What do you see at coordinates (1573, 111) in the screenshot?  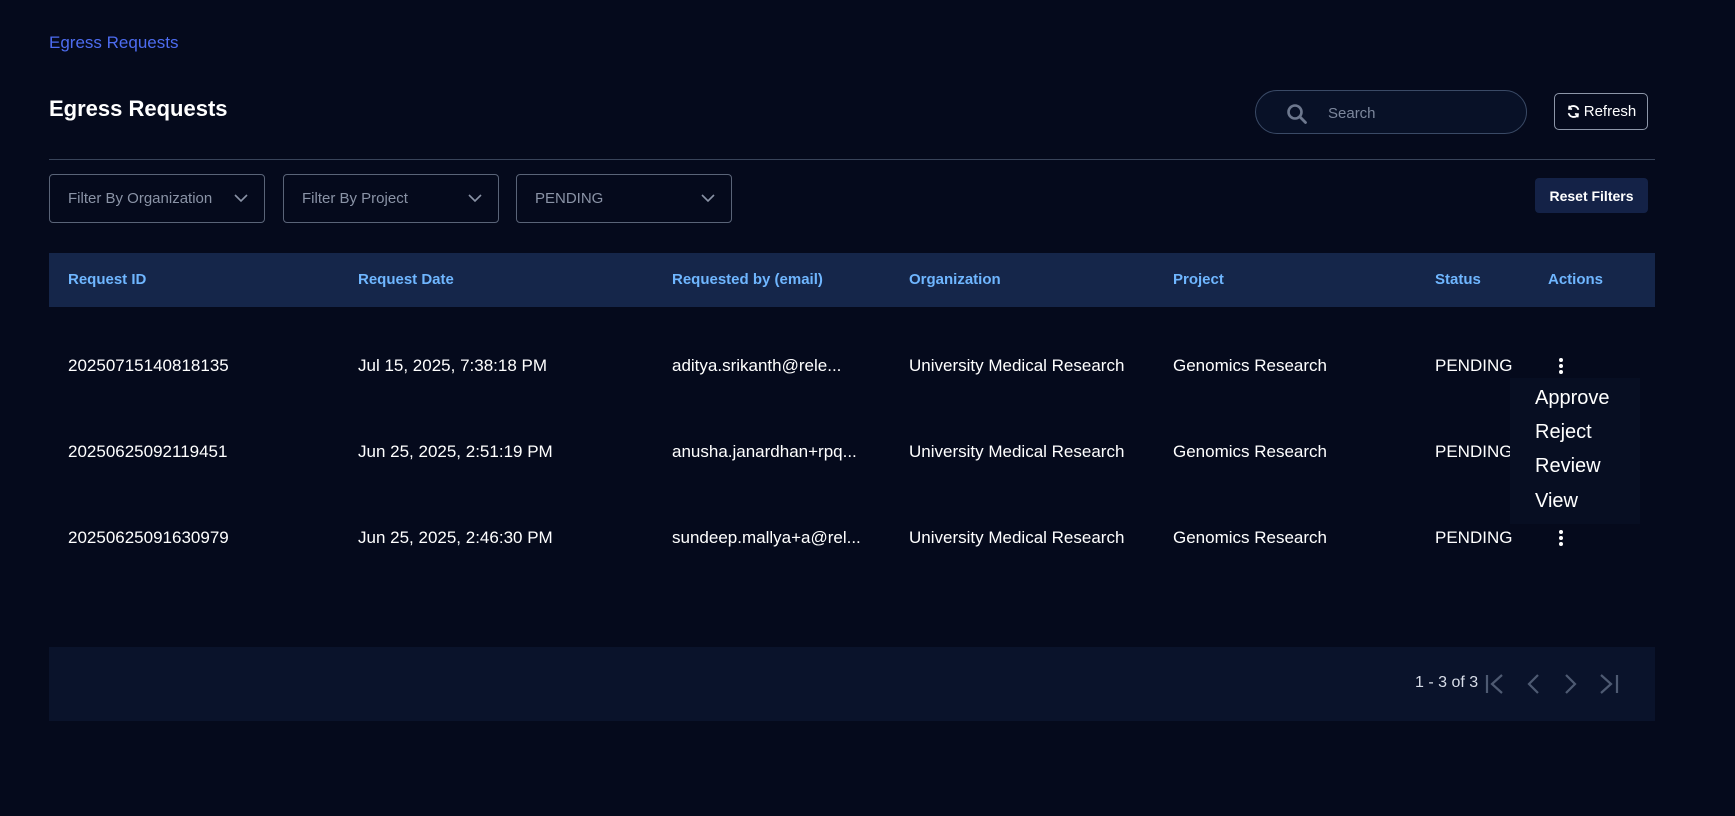 I see `refresh-icon` at bounding box center [1573, 111].